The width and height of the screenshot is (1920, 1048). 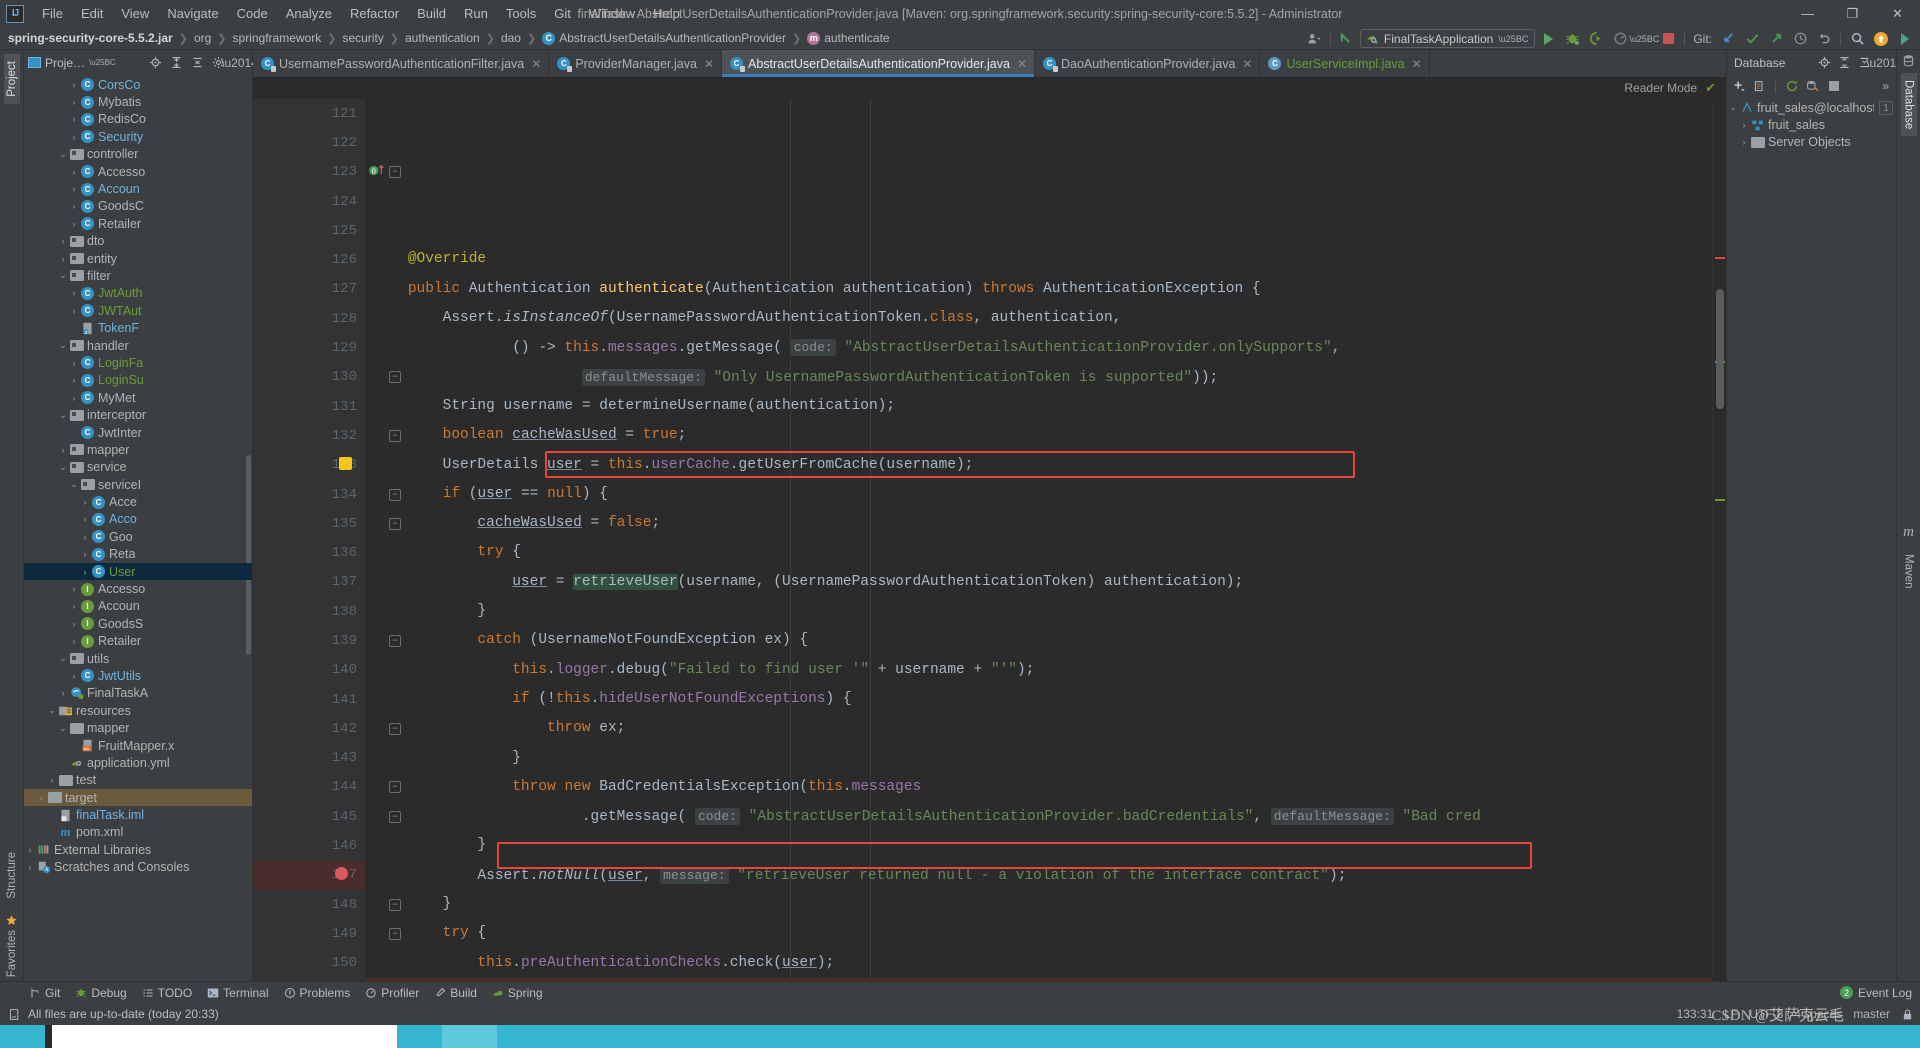 I want to click on project-tree-row: › I Accesso, so click(x=138, y=588).